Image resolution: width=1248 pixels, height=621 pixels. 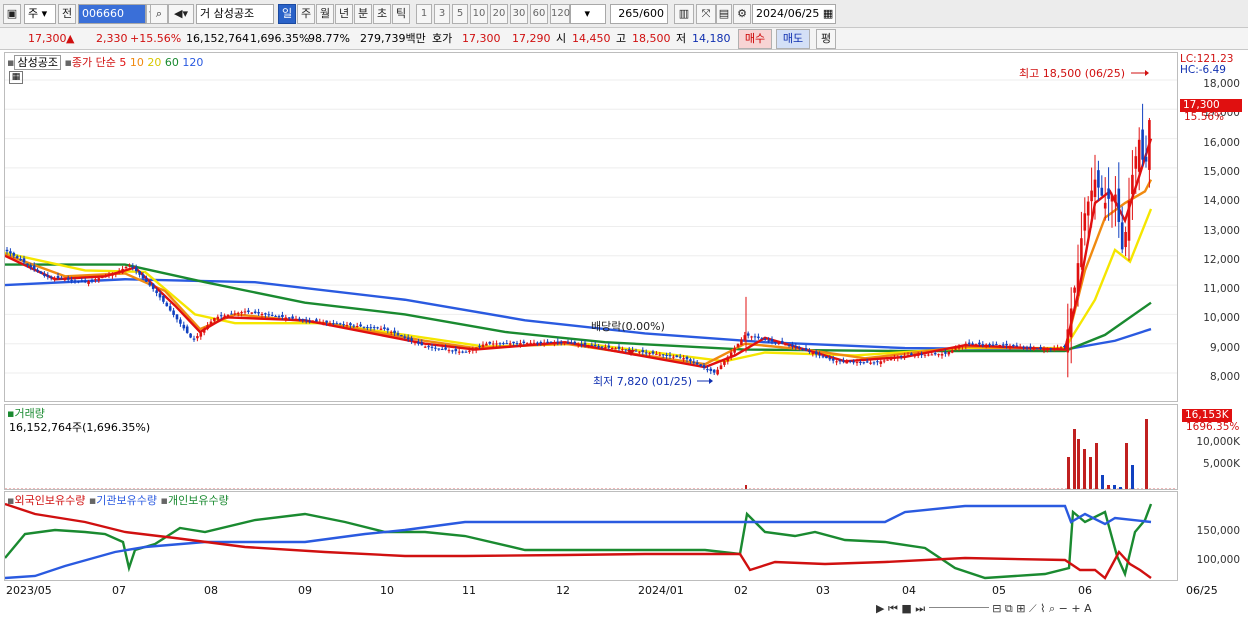 What do you see at coordinates (306, 14) in the screenshot?
I see `period-tab: 주` at bounding box center [306, 14].